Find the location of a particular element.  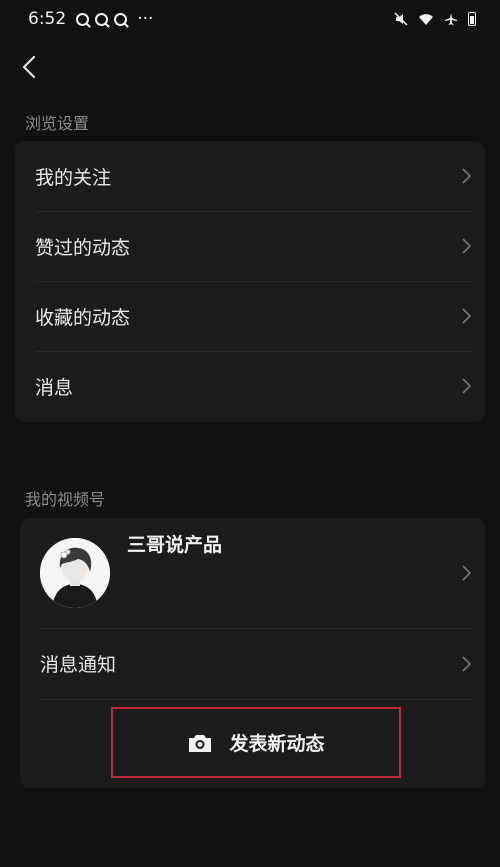

my-channel-title: 我的视频号 is located at coordinates (65, 499).